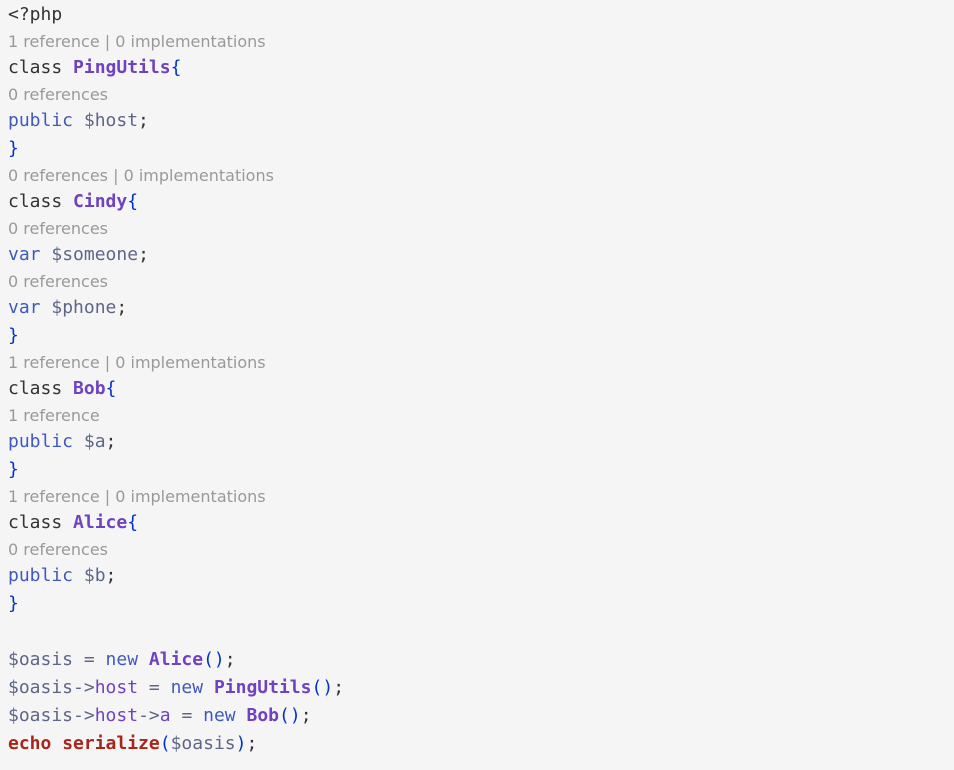 The width and height of the screenshot is (954, 770). Describe the element at coordinates (481, 15) in the screenshot. I see `code-line: <?php` at that location.